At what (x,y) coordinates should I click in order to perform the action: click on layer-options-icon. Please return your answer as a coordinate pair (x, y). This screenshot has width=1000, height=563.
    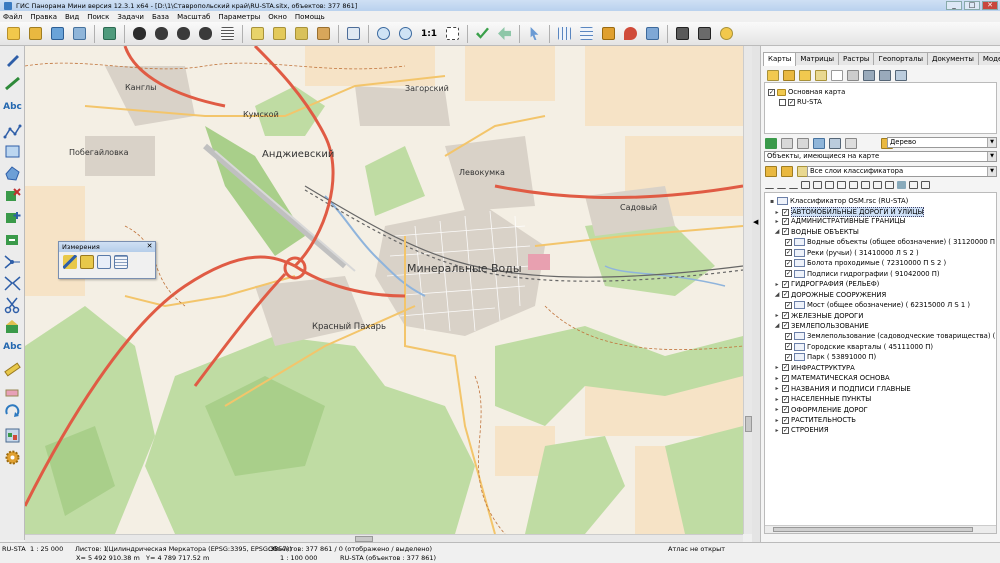
    Looking at the image, I should click on (851, 143).